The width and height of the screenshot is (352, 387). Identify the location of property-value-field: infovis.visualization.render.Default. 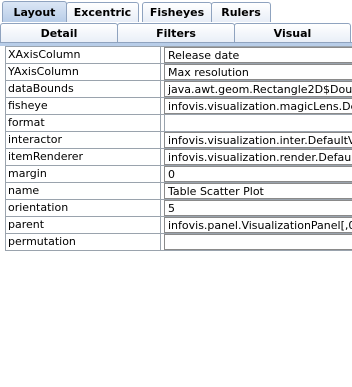
(258, 157).